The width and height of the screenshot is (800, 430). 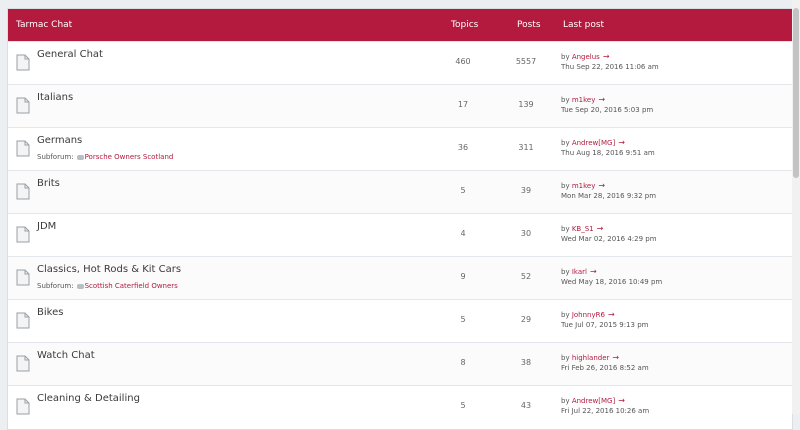 What do you see at coordinates (55, 97) in the screenshot?
I see `forum-title-link: Italians` at bounding box center [55, 97].